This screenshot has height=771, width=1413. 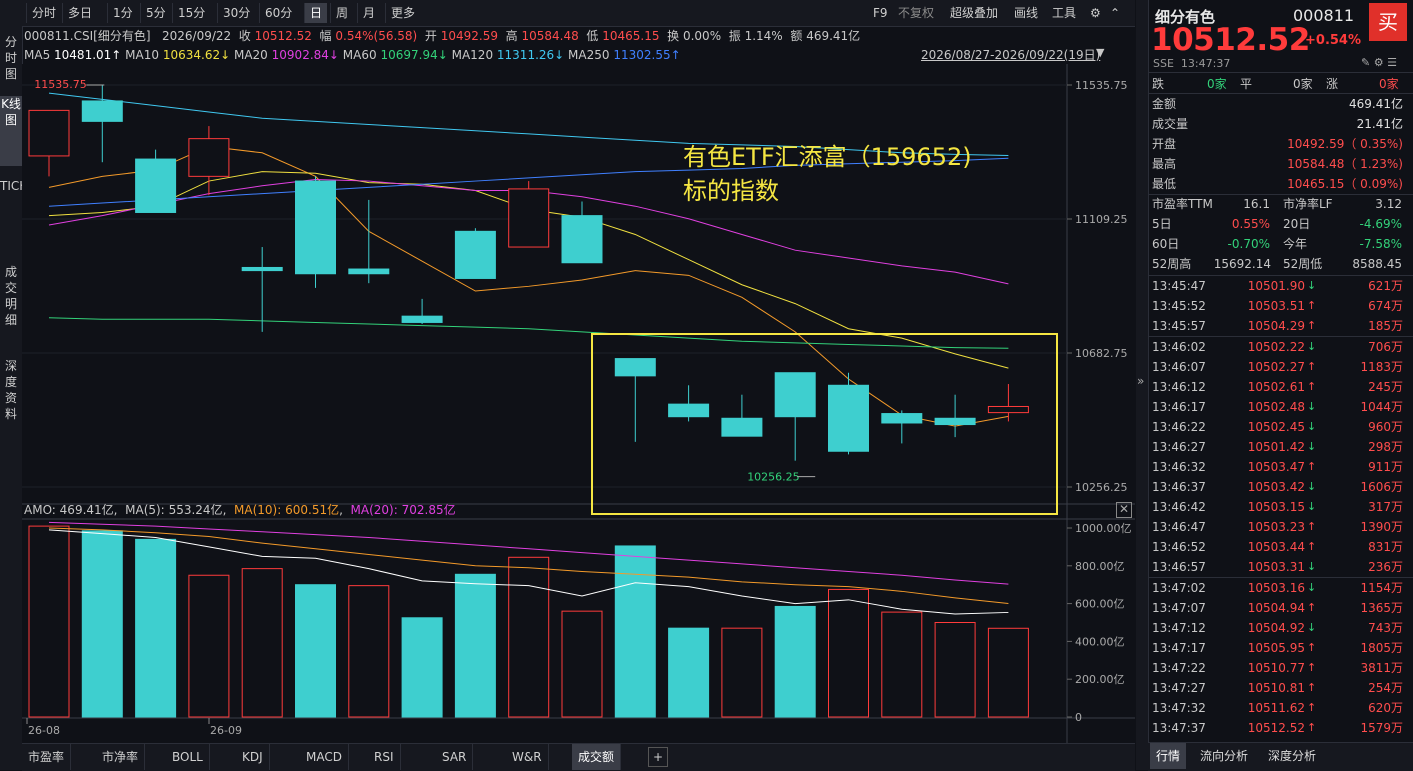 I want to click on tab-period-8: 周, so click(x=341, y=13).